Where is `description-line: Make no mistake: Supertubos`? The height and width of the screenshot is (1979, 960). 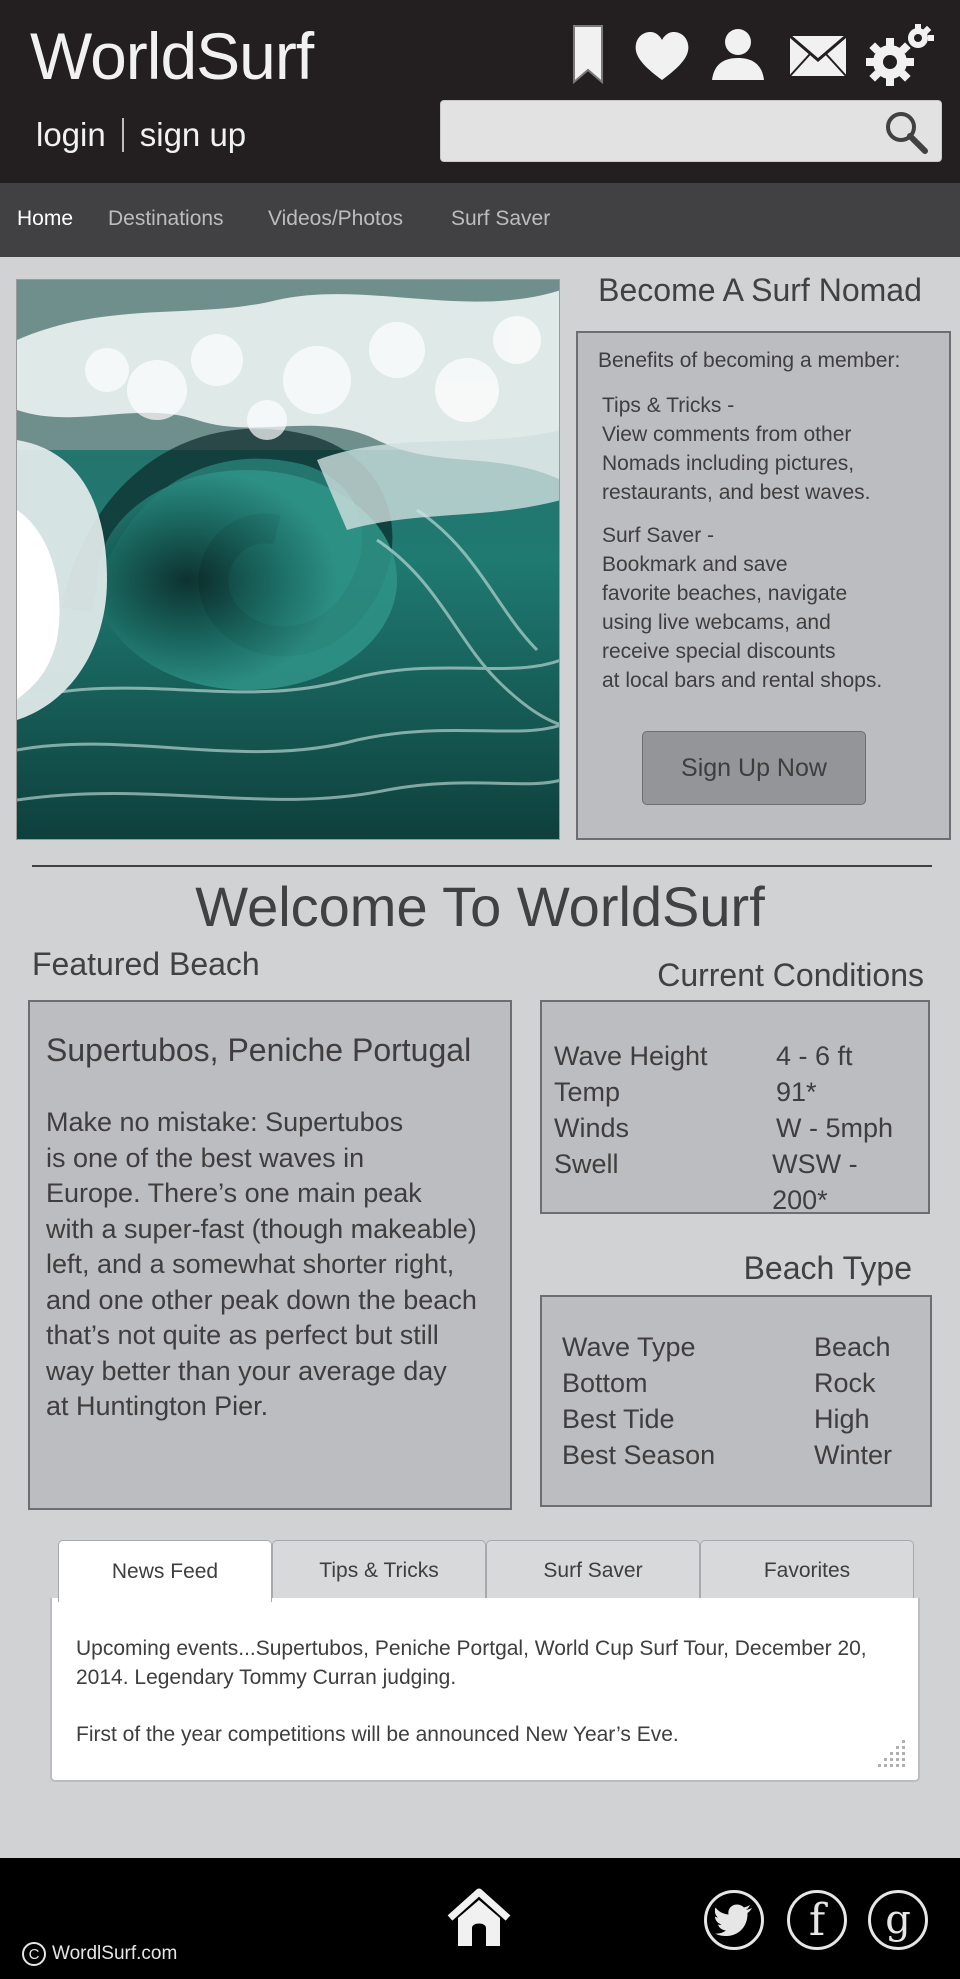
description-line: Make no mistake: Supertubos is located at coordinates (225, 1122).